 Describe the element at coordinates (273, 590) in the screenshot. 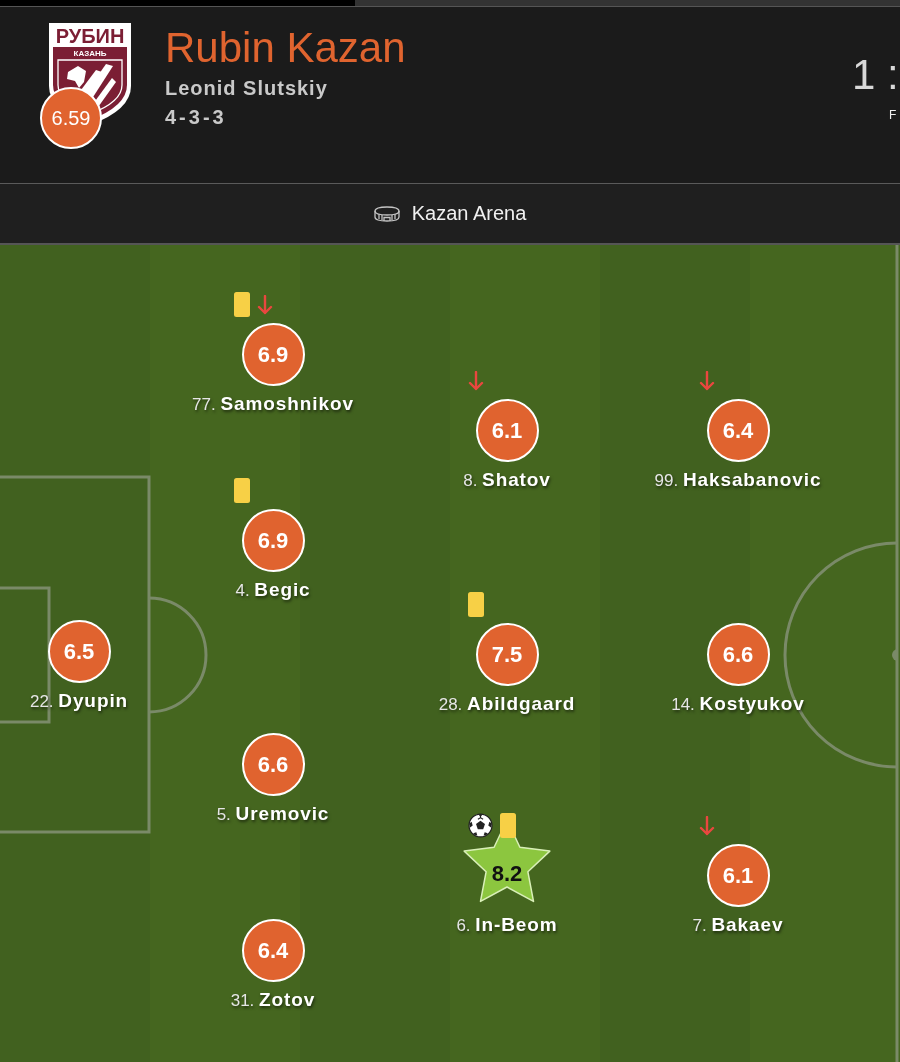

I see `player-name: 4. Begic` at that location.